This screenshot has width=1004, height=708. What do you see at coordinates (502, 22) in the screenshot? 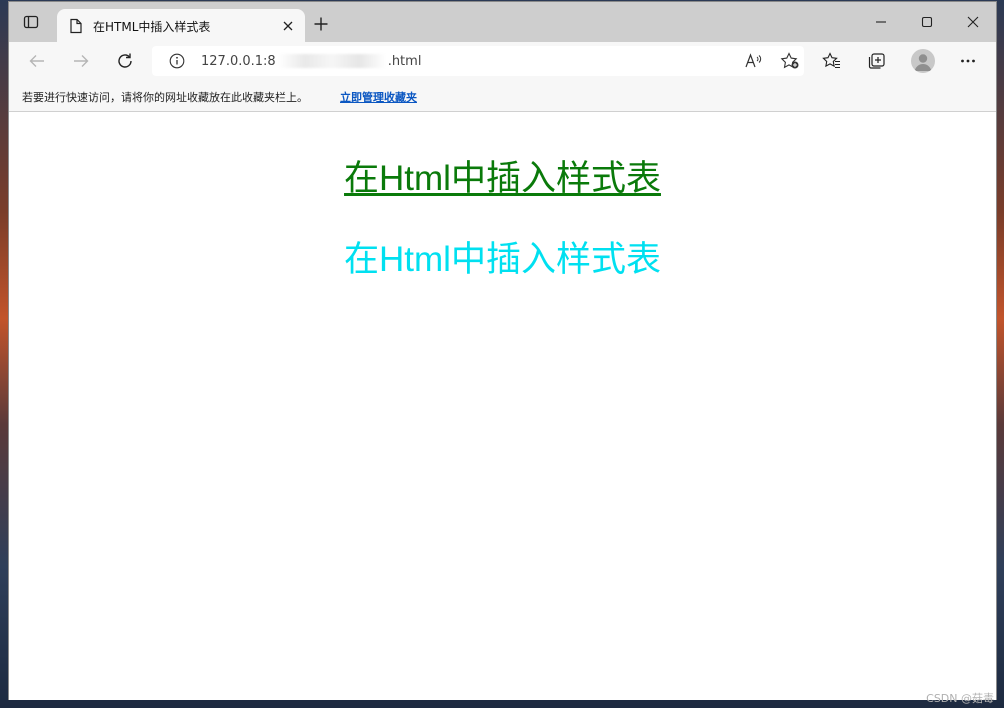
I see `title-bar: 在HTML中插入样式表` at bounding box center [502, 22].